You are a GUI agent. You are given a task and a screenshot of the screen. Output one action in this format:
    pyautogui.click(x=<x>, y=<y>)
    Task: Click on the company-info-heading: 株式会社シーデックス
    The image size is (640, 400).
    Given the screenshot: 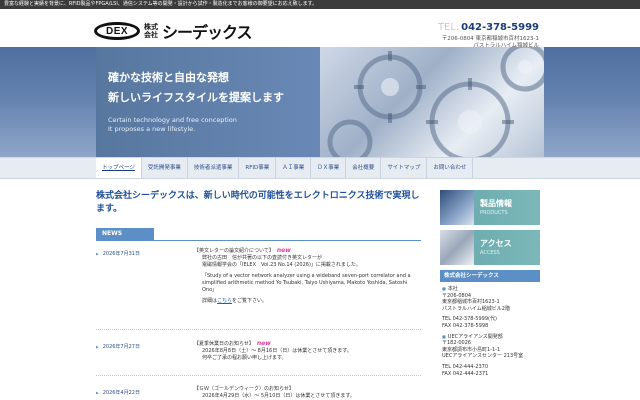 What is the action you would take?
    pyautogui.click(x=490, y=276)
    